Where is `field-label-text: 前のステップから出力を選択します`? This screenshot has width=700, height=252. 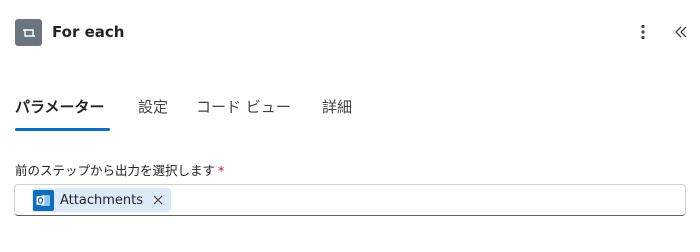
field-label-text: 前のステップから出力を選択します is located at coordinates (115, 170).